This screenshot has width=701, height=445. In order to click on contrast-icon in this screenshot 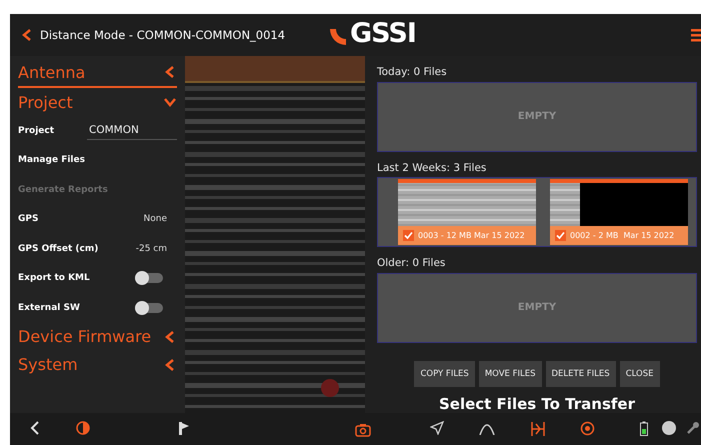, I will do `click(83, 428)`.